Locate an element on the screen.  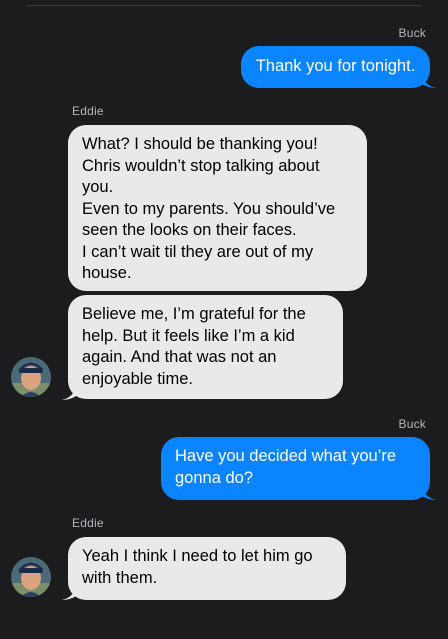
outgoing-message: Thank you for tonight. is located at coordinates (335, 67).